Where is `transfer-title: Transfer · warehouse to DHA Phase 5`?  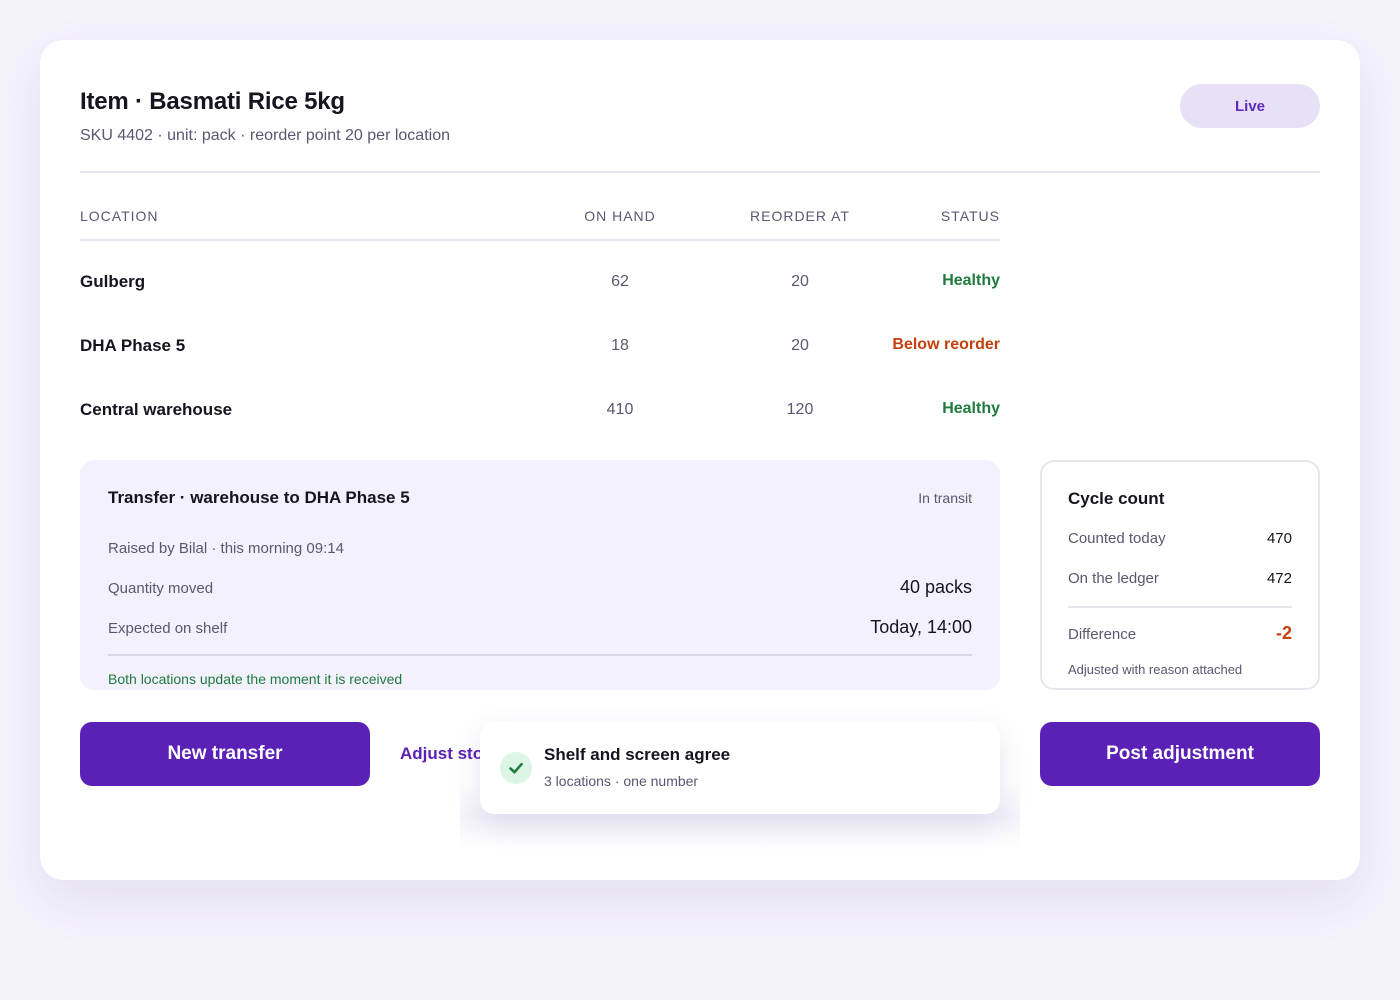
transfer-title: Transfer · warehouse to DHA Phase 5 is located at coordinates (259, 497).